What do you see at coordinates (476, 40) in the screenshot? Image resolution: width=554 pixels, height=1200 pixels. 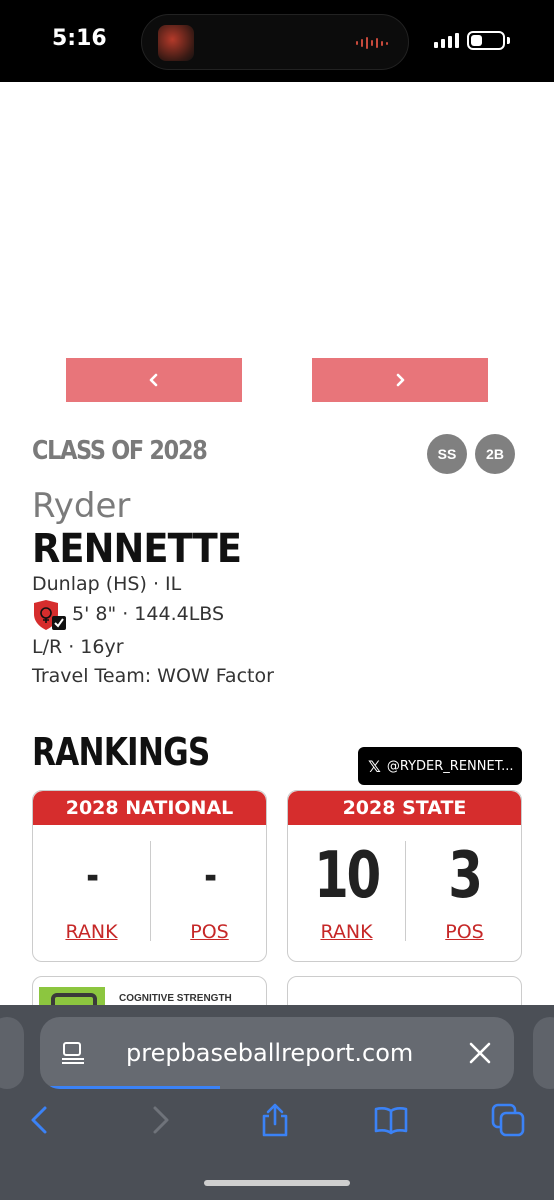 I see `battery-level` at bounding box center [476, 40].